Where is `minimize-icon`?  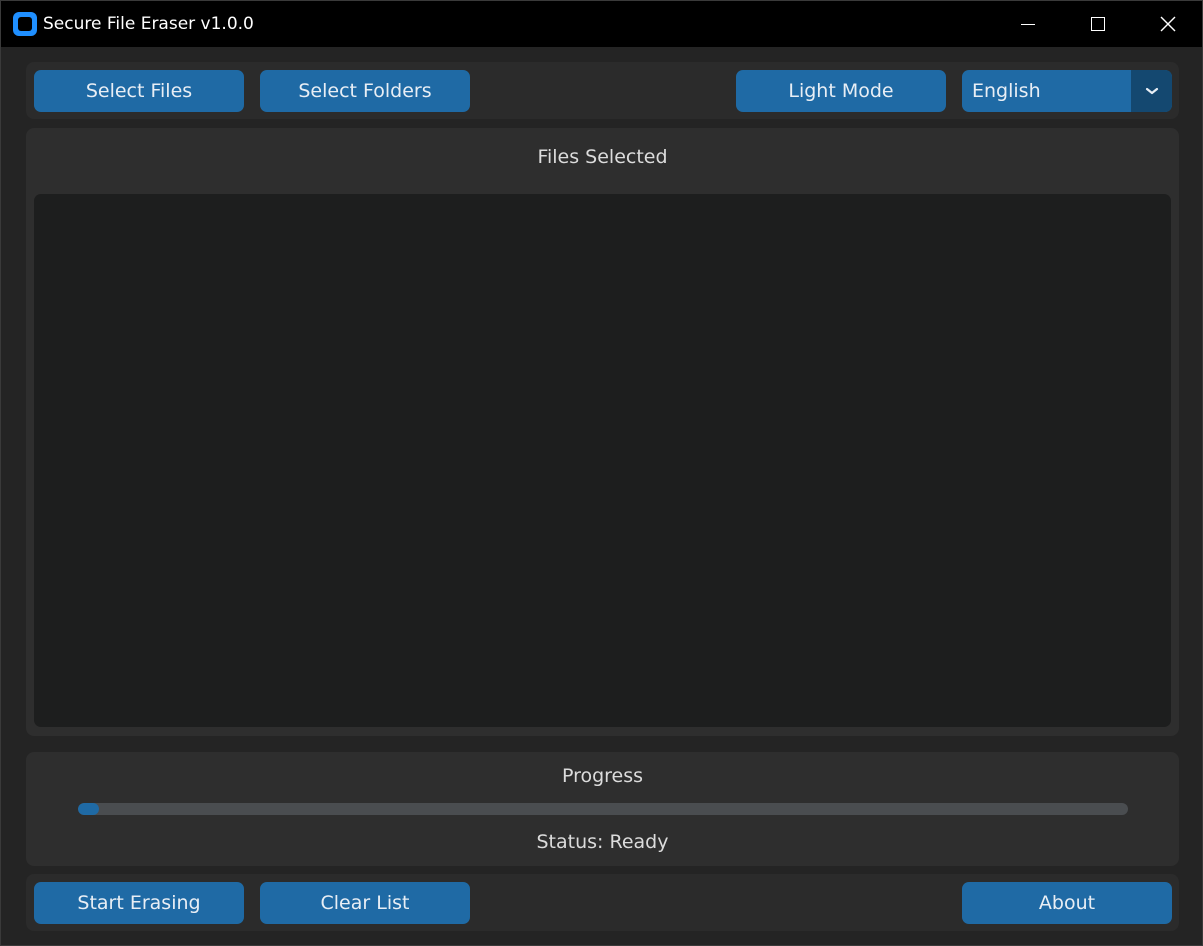 minimize-icon is located at coordinates (1028, 24).